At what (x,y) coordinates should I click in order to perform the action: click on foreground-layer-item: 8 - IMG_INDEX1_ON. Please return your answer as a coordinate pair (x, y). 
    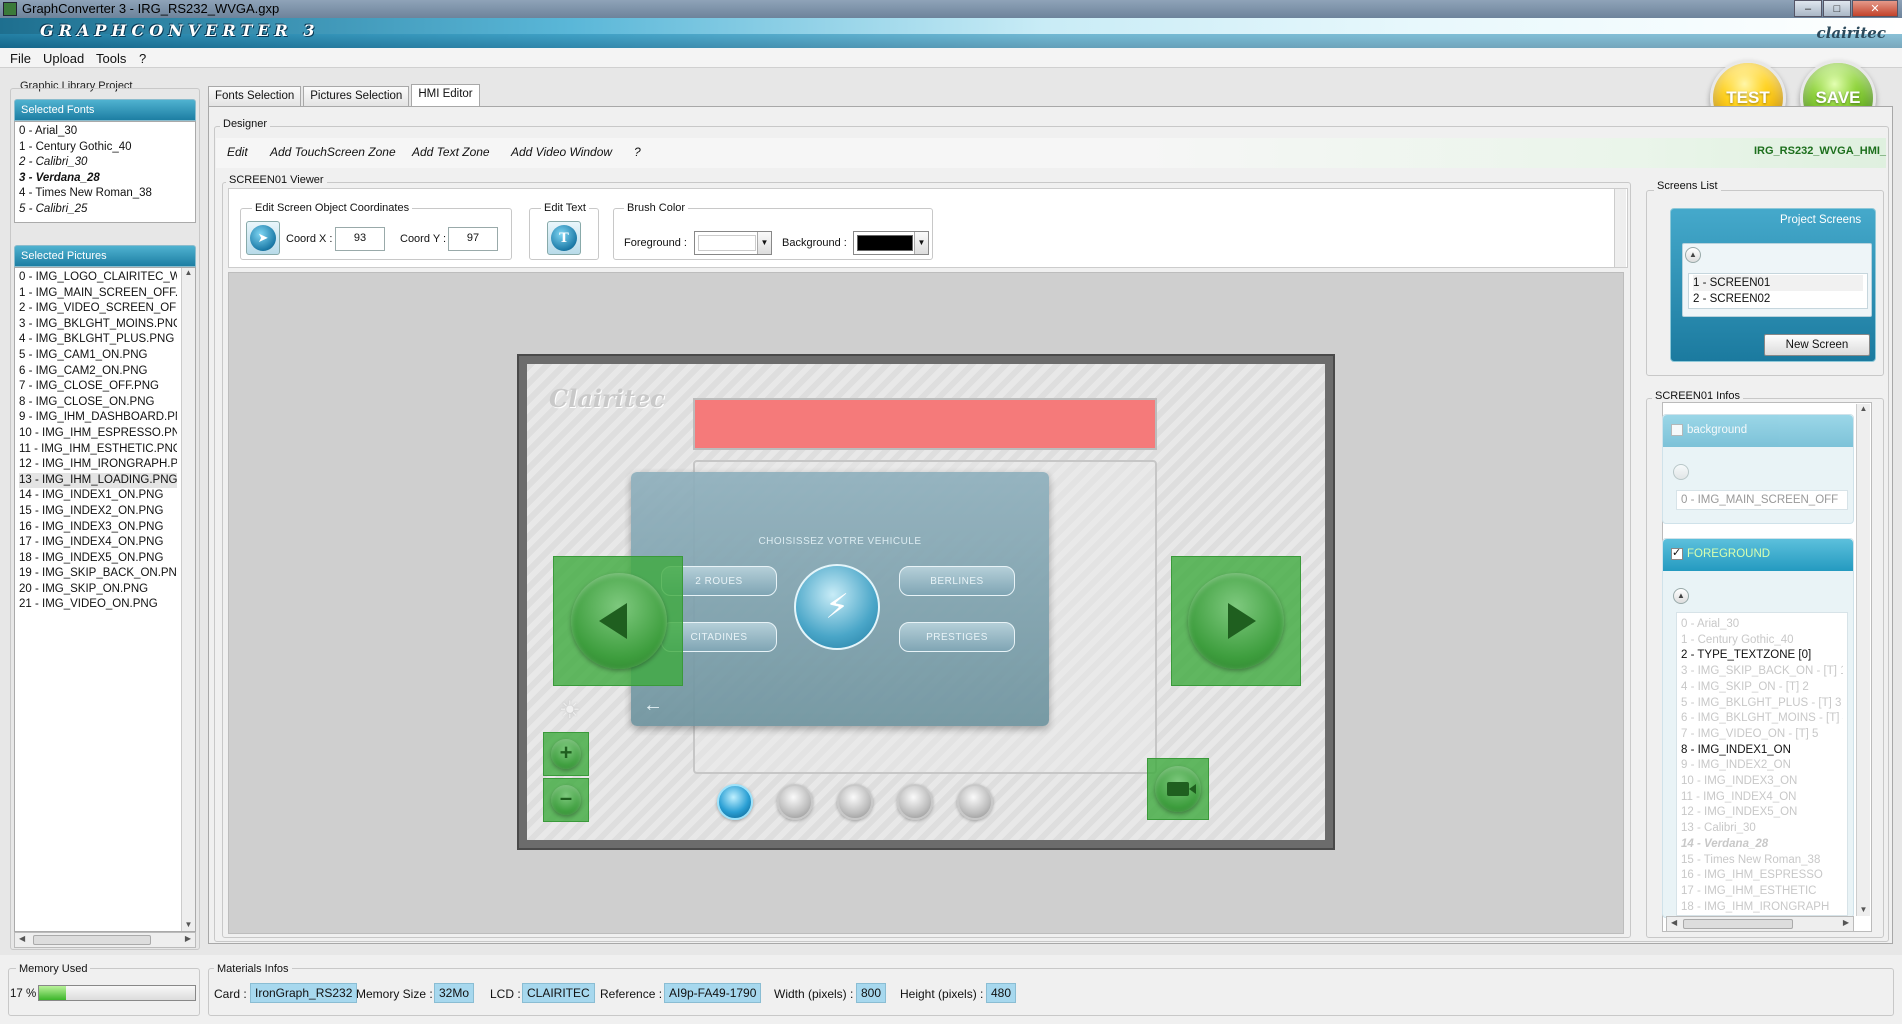
    Looking at the image, I should click on (1762, 751).